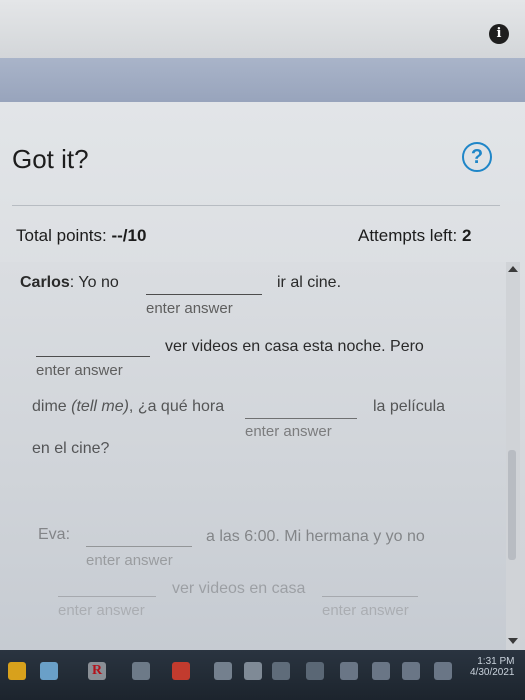 The height and width of the screenshot is (700, 525). Describe the element at coordinates (101, 610) in the screenshot. I see `answer-placeholder-5: enter answer` at that location.